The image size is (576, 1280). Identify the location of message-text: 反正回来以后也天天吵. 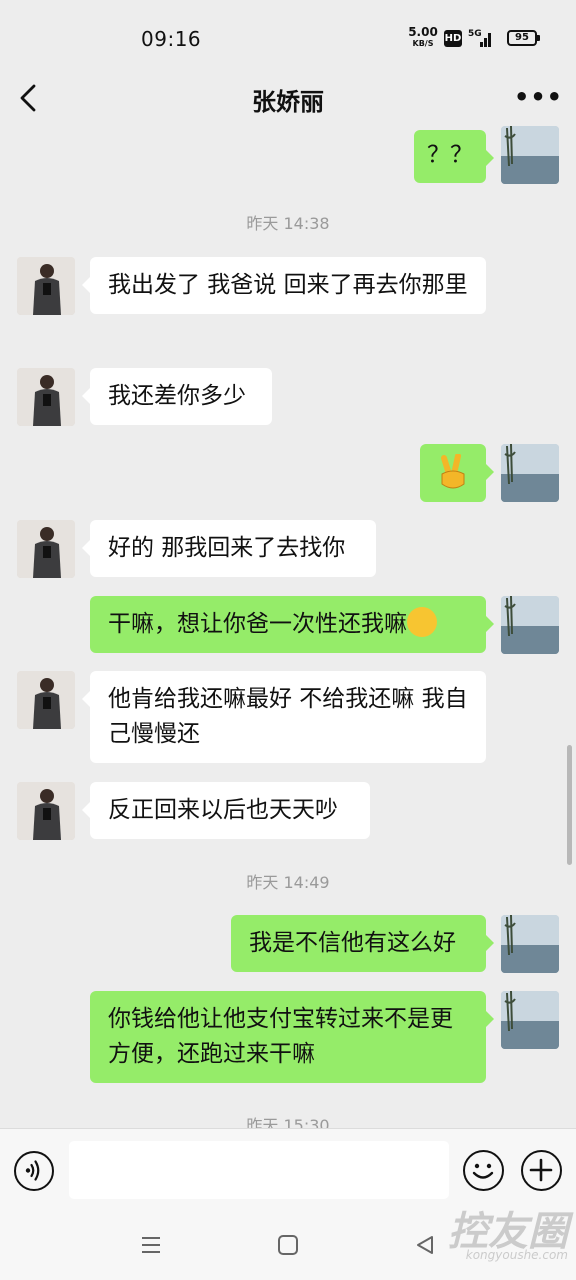
(223, 810).